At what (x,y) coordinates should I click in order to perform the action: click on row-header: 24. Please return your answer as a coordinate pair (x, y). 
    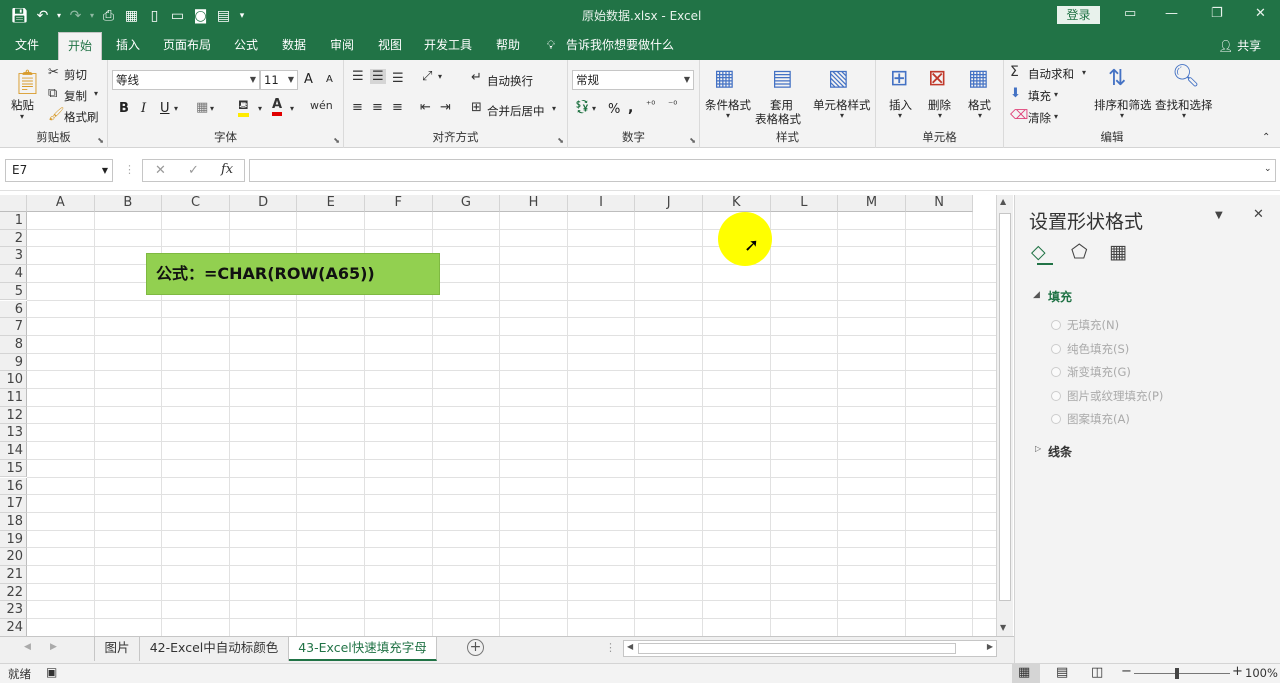
    Looking at the image, I should click on (13, 627).